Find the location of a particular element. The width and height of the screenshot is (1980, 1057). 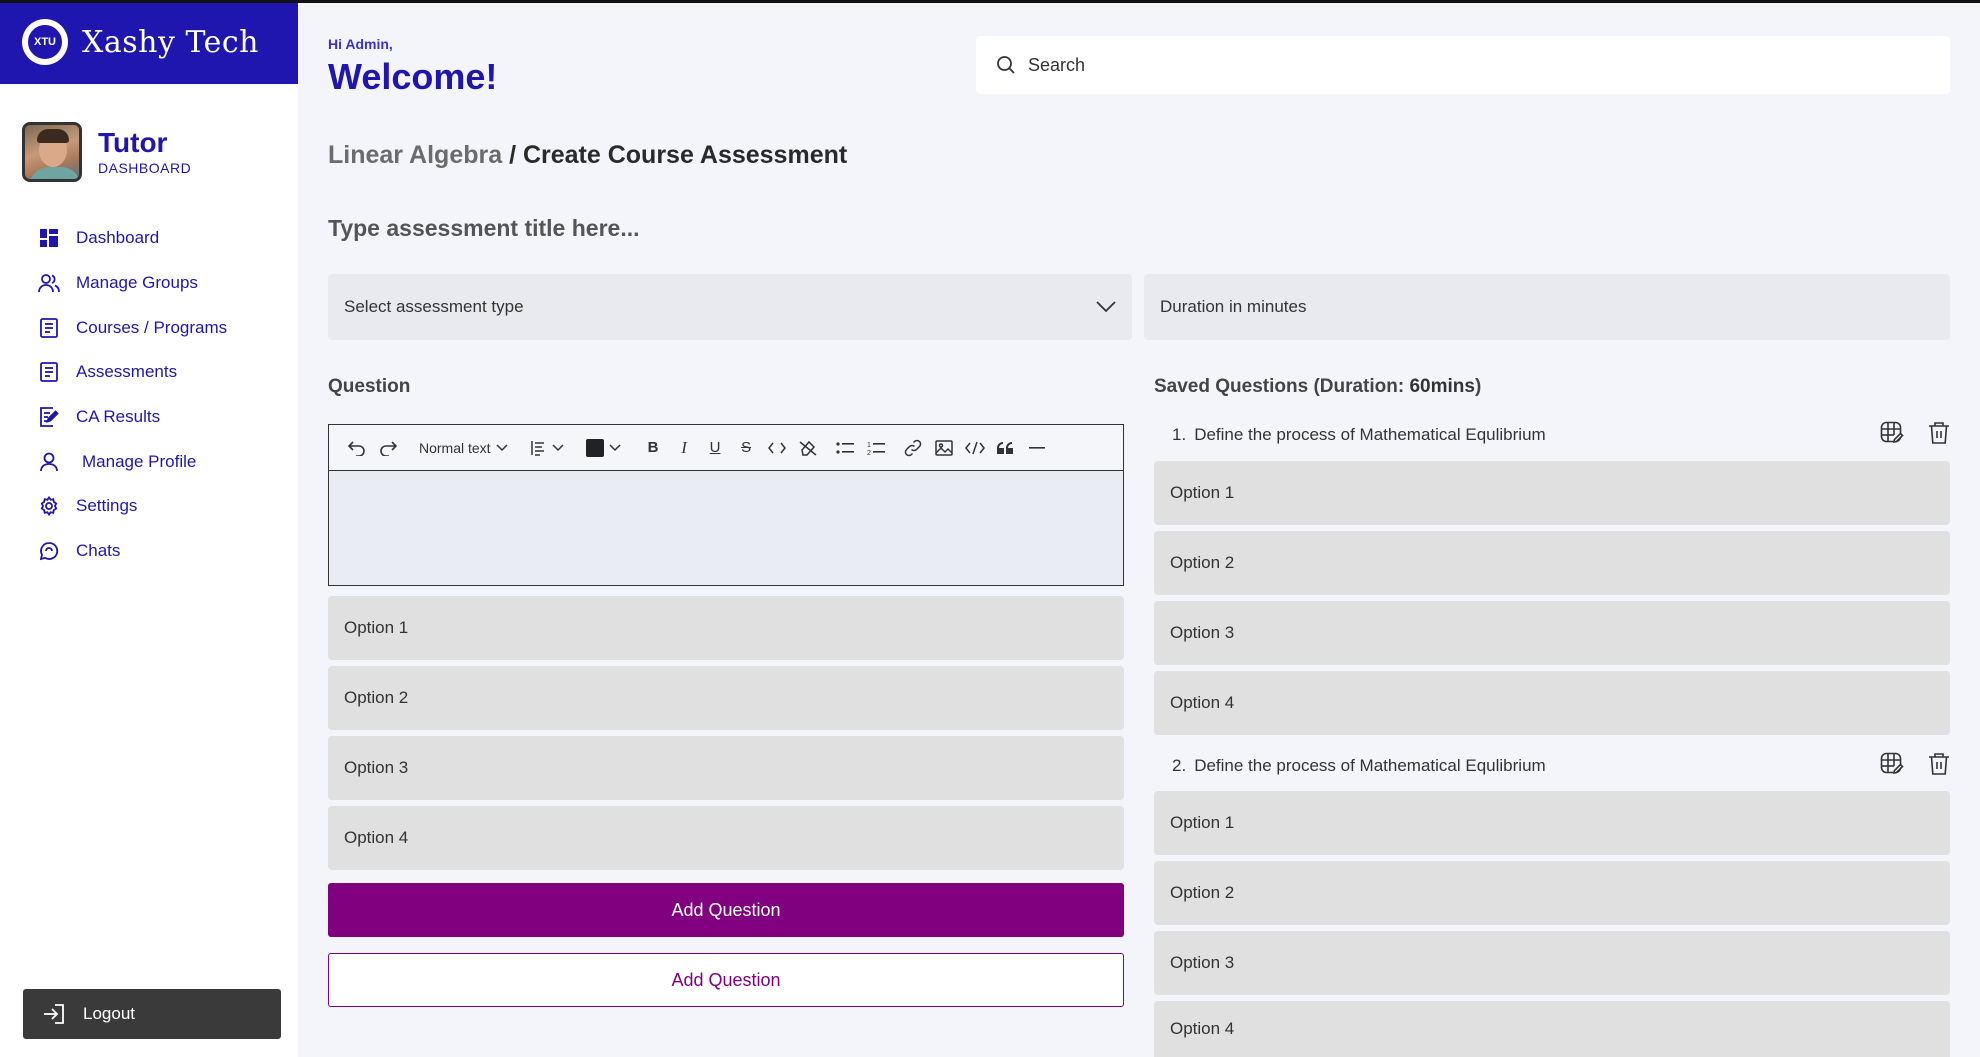

chat-icon is located at coordinates (49, 551).